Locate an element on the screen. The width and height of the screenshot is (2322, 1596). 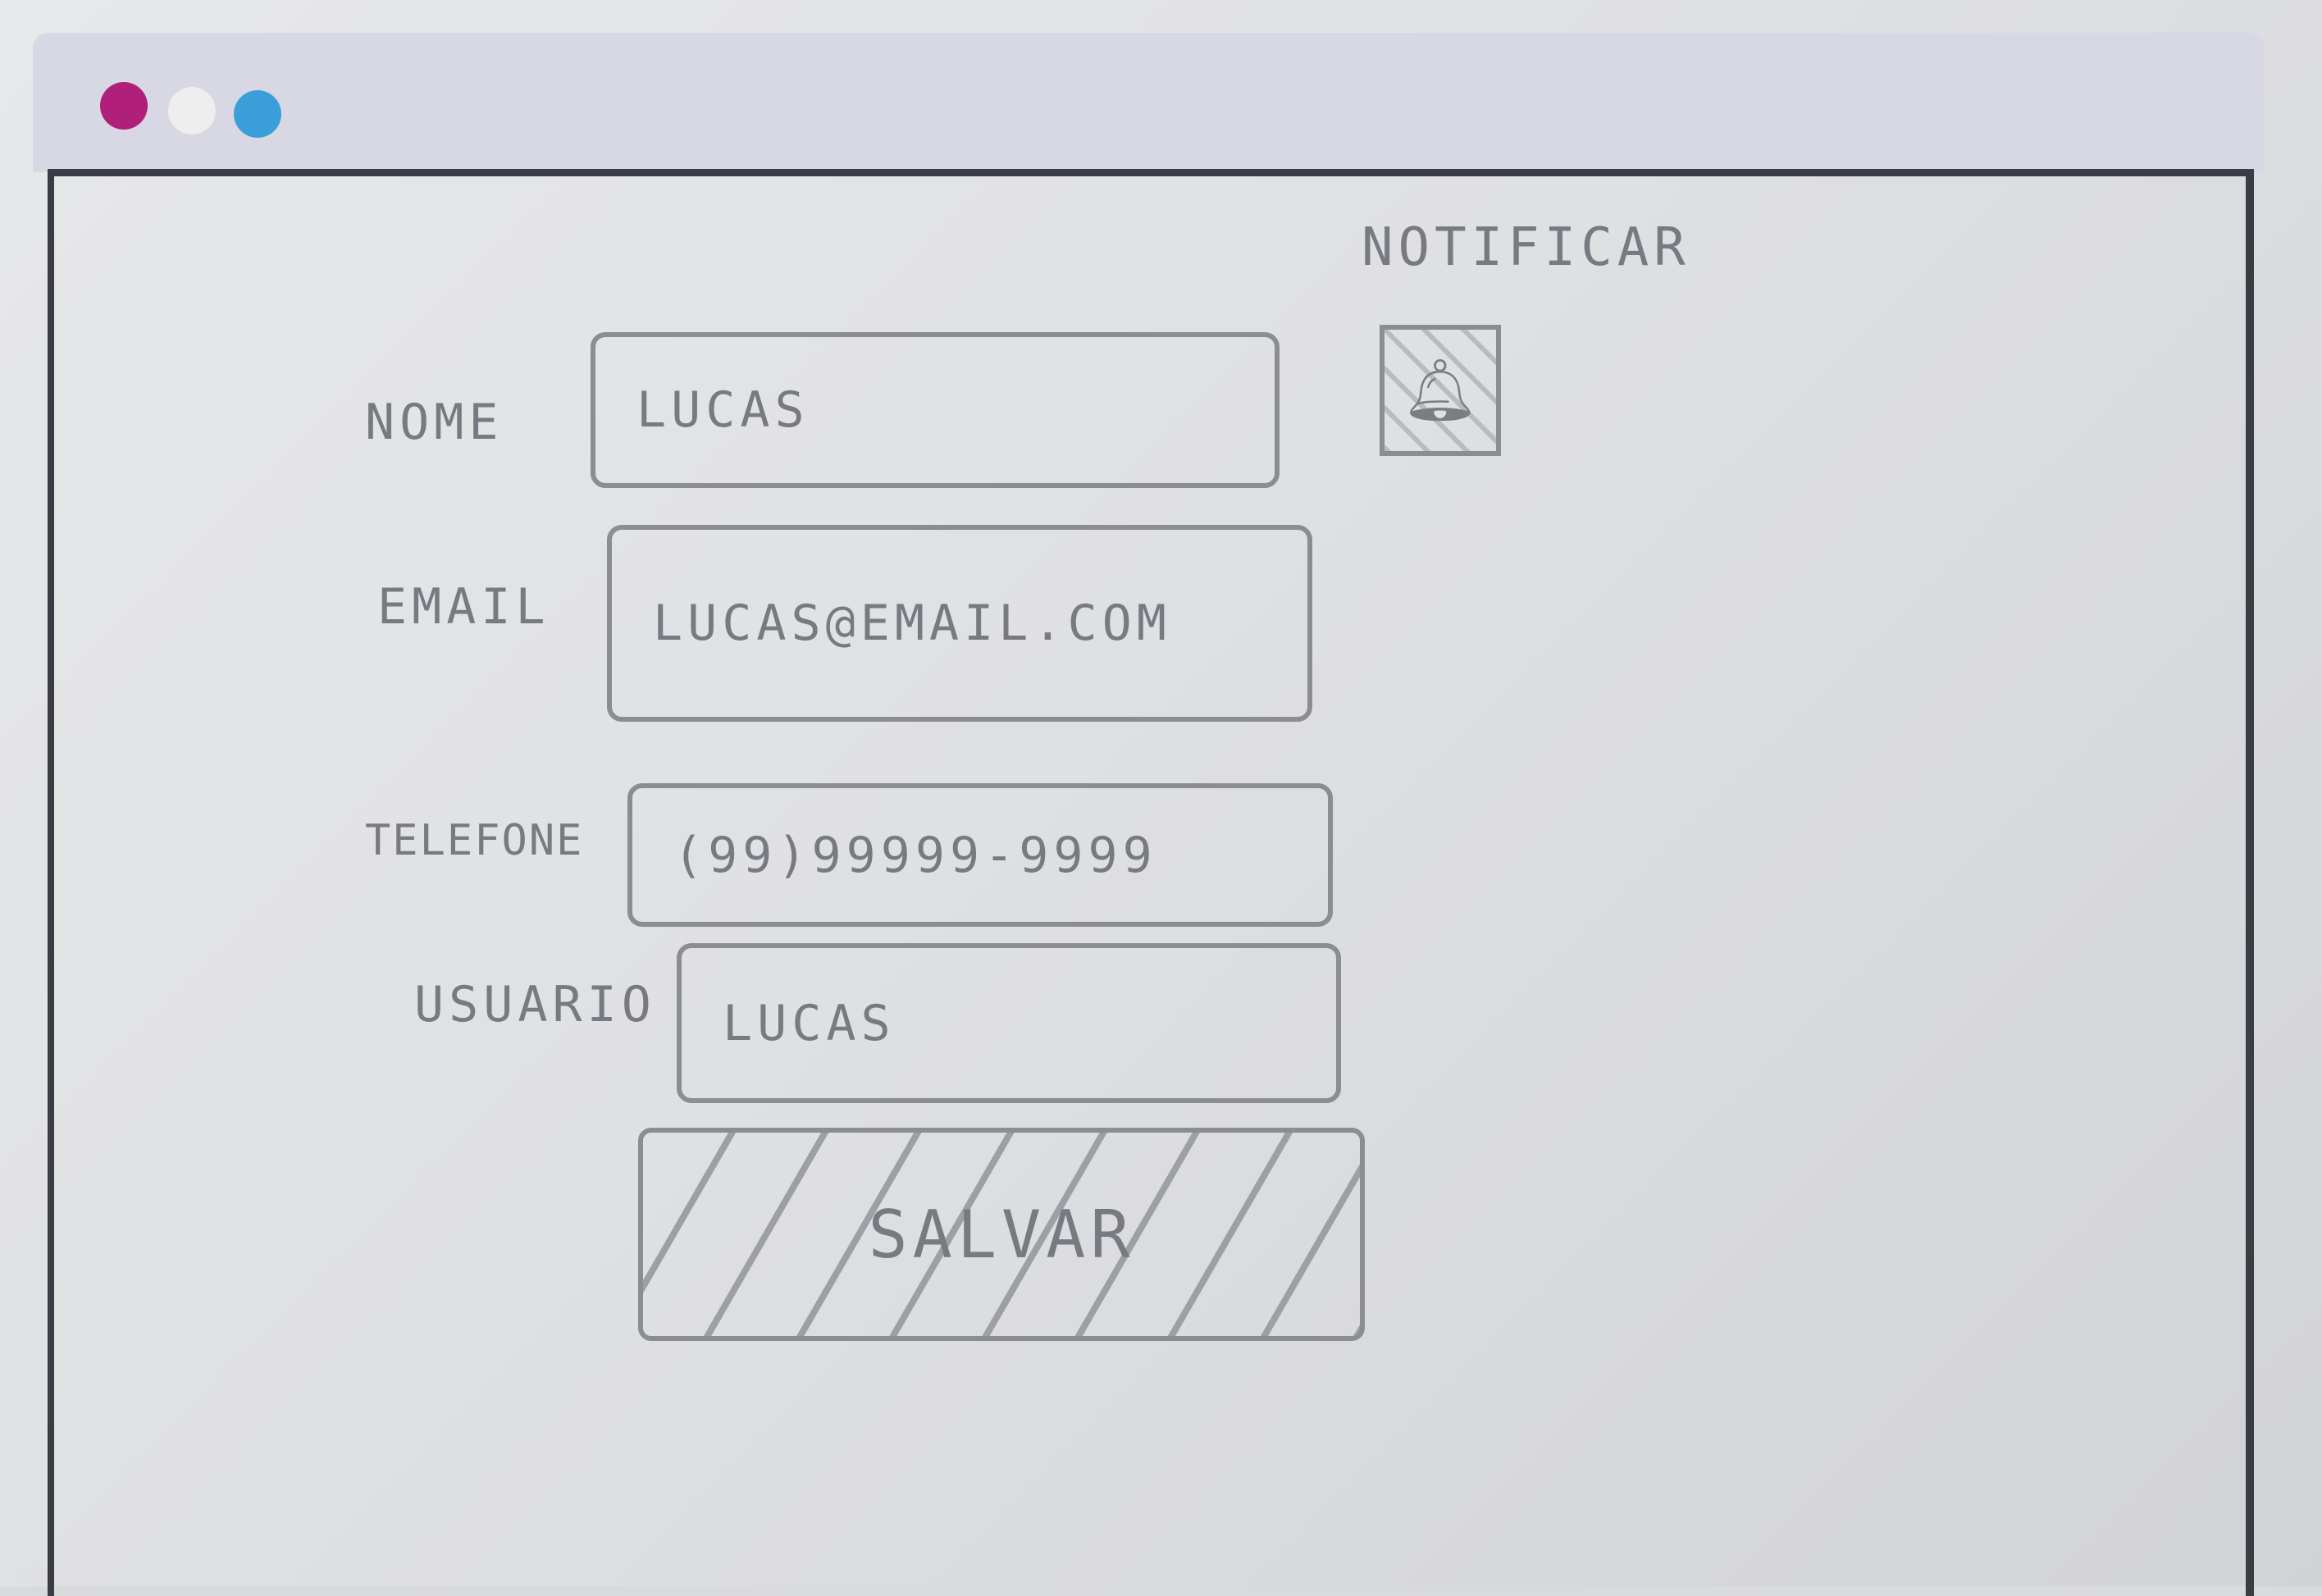
save-button: SALVAR is located at coordinates (1001, 1234).